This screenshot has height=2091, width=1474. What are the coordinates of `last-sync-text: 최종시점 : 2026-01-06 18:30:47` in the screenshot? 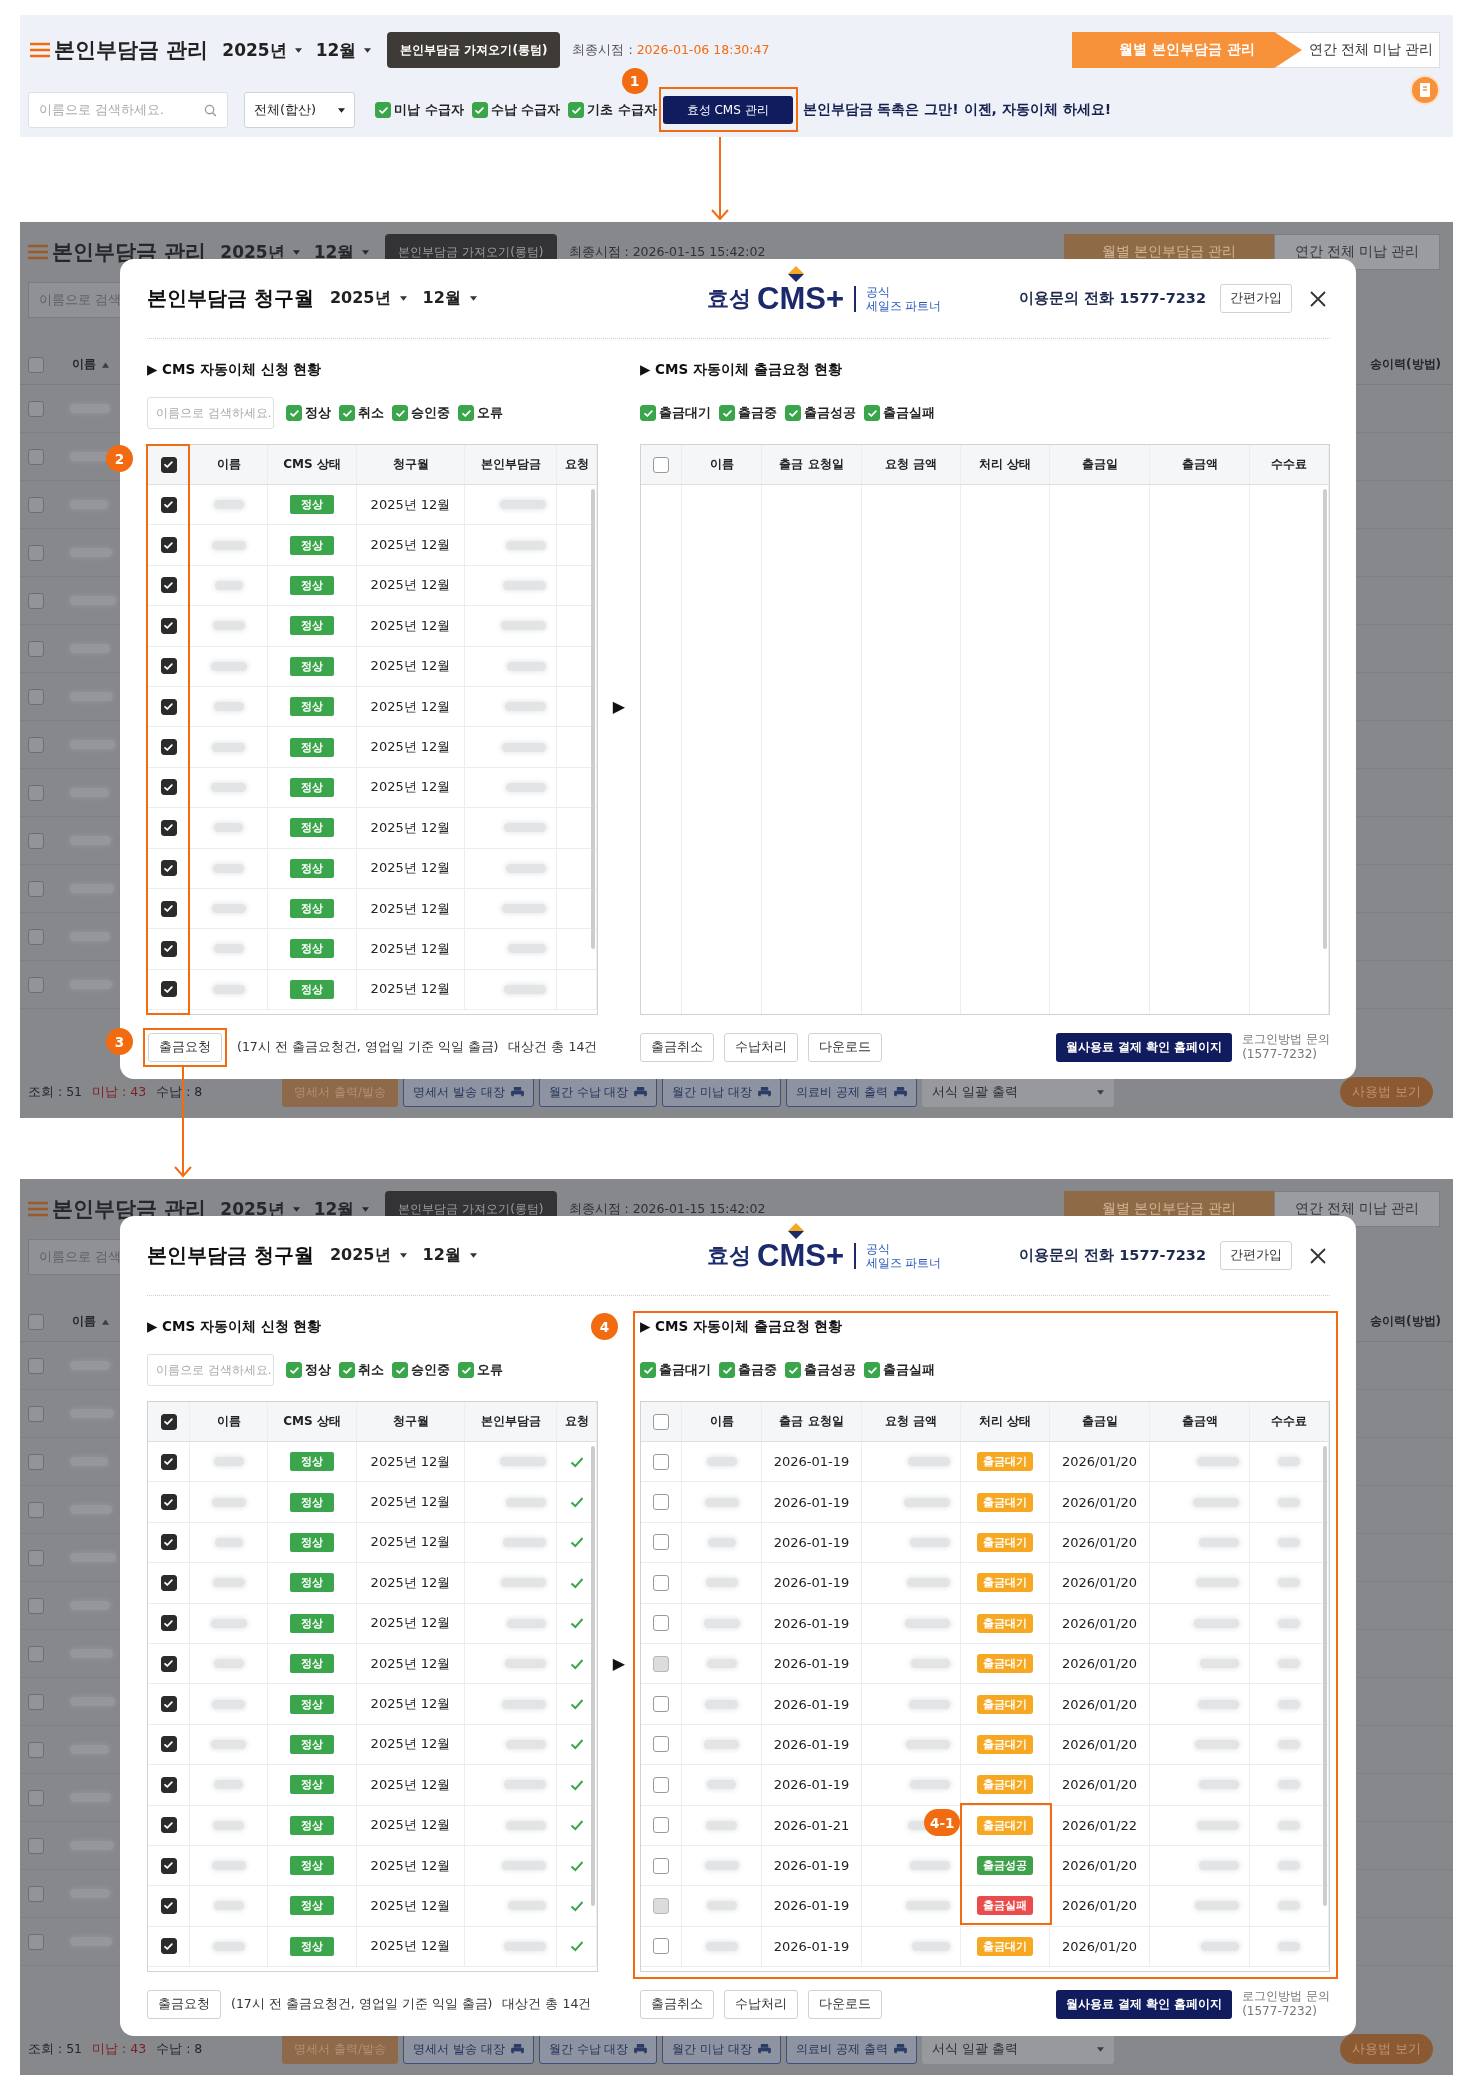 It's located at (671, 50).